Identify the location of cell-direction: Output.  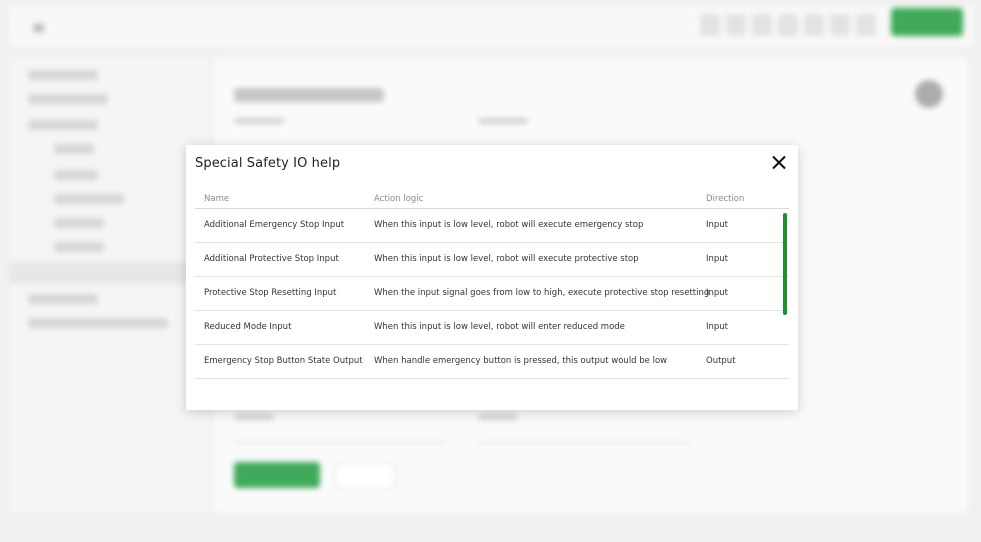
(721, 361).